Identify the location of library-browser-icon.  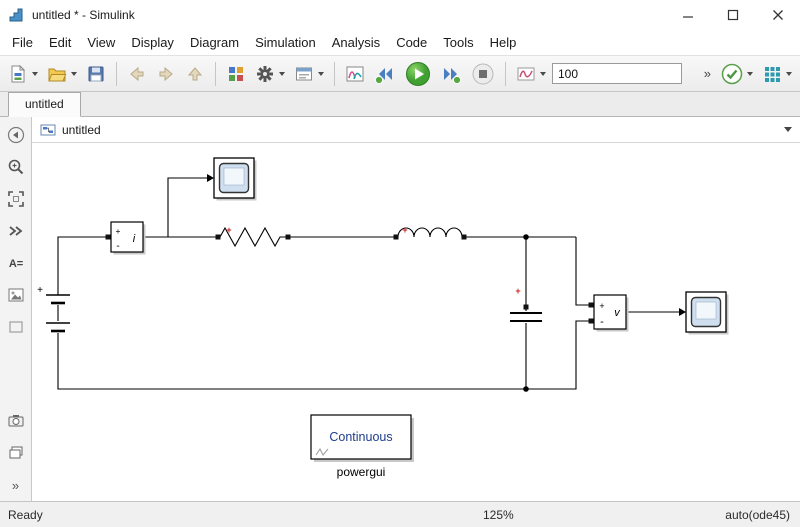
(236, 73).